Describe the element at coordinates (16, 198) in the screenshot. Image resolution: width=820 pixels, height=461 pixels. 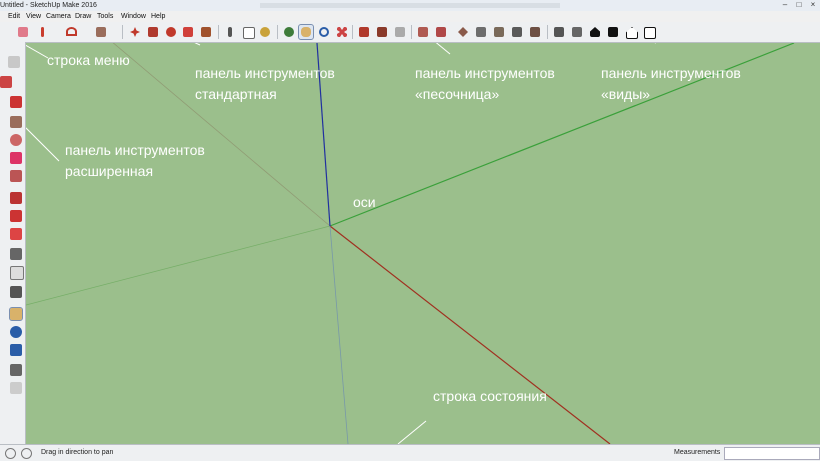
I see `three-point-arc-icon` at that location.